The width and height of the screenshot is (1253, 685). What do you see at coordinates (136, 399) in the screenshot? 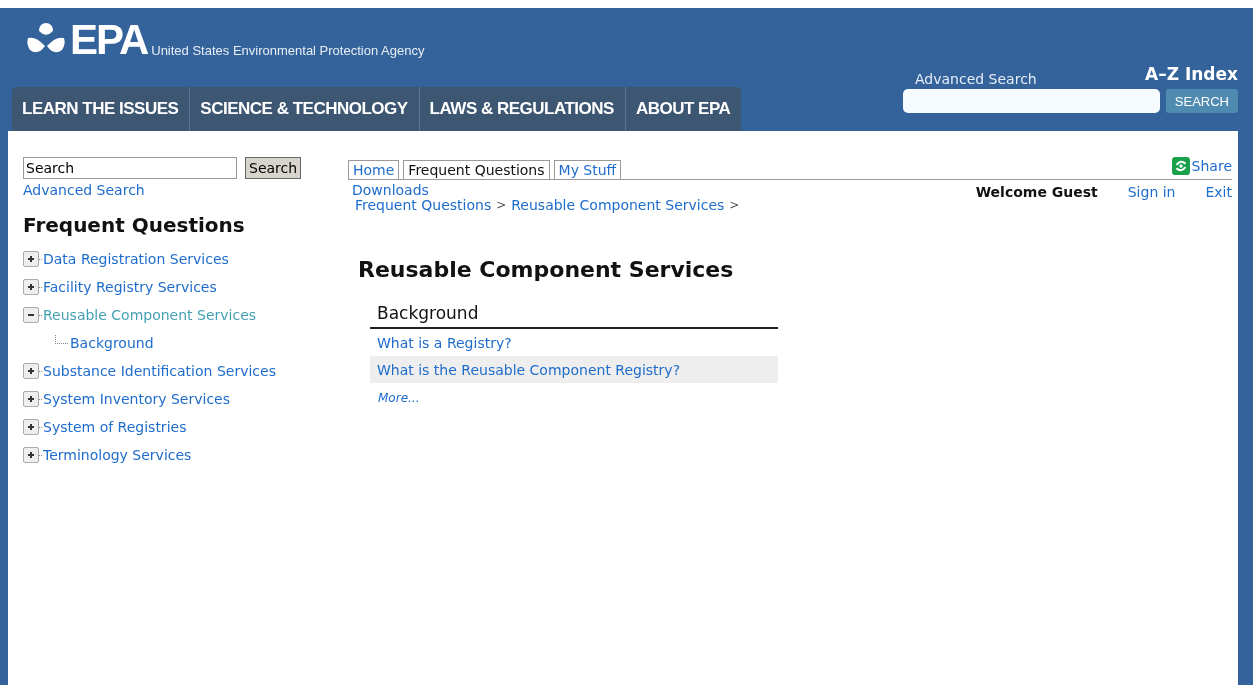
I see `tree-item: System Inventory Services` at bounding box center [136, 399].